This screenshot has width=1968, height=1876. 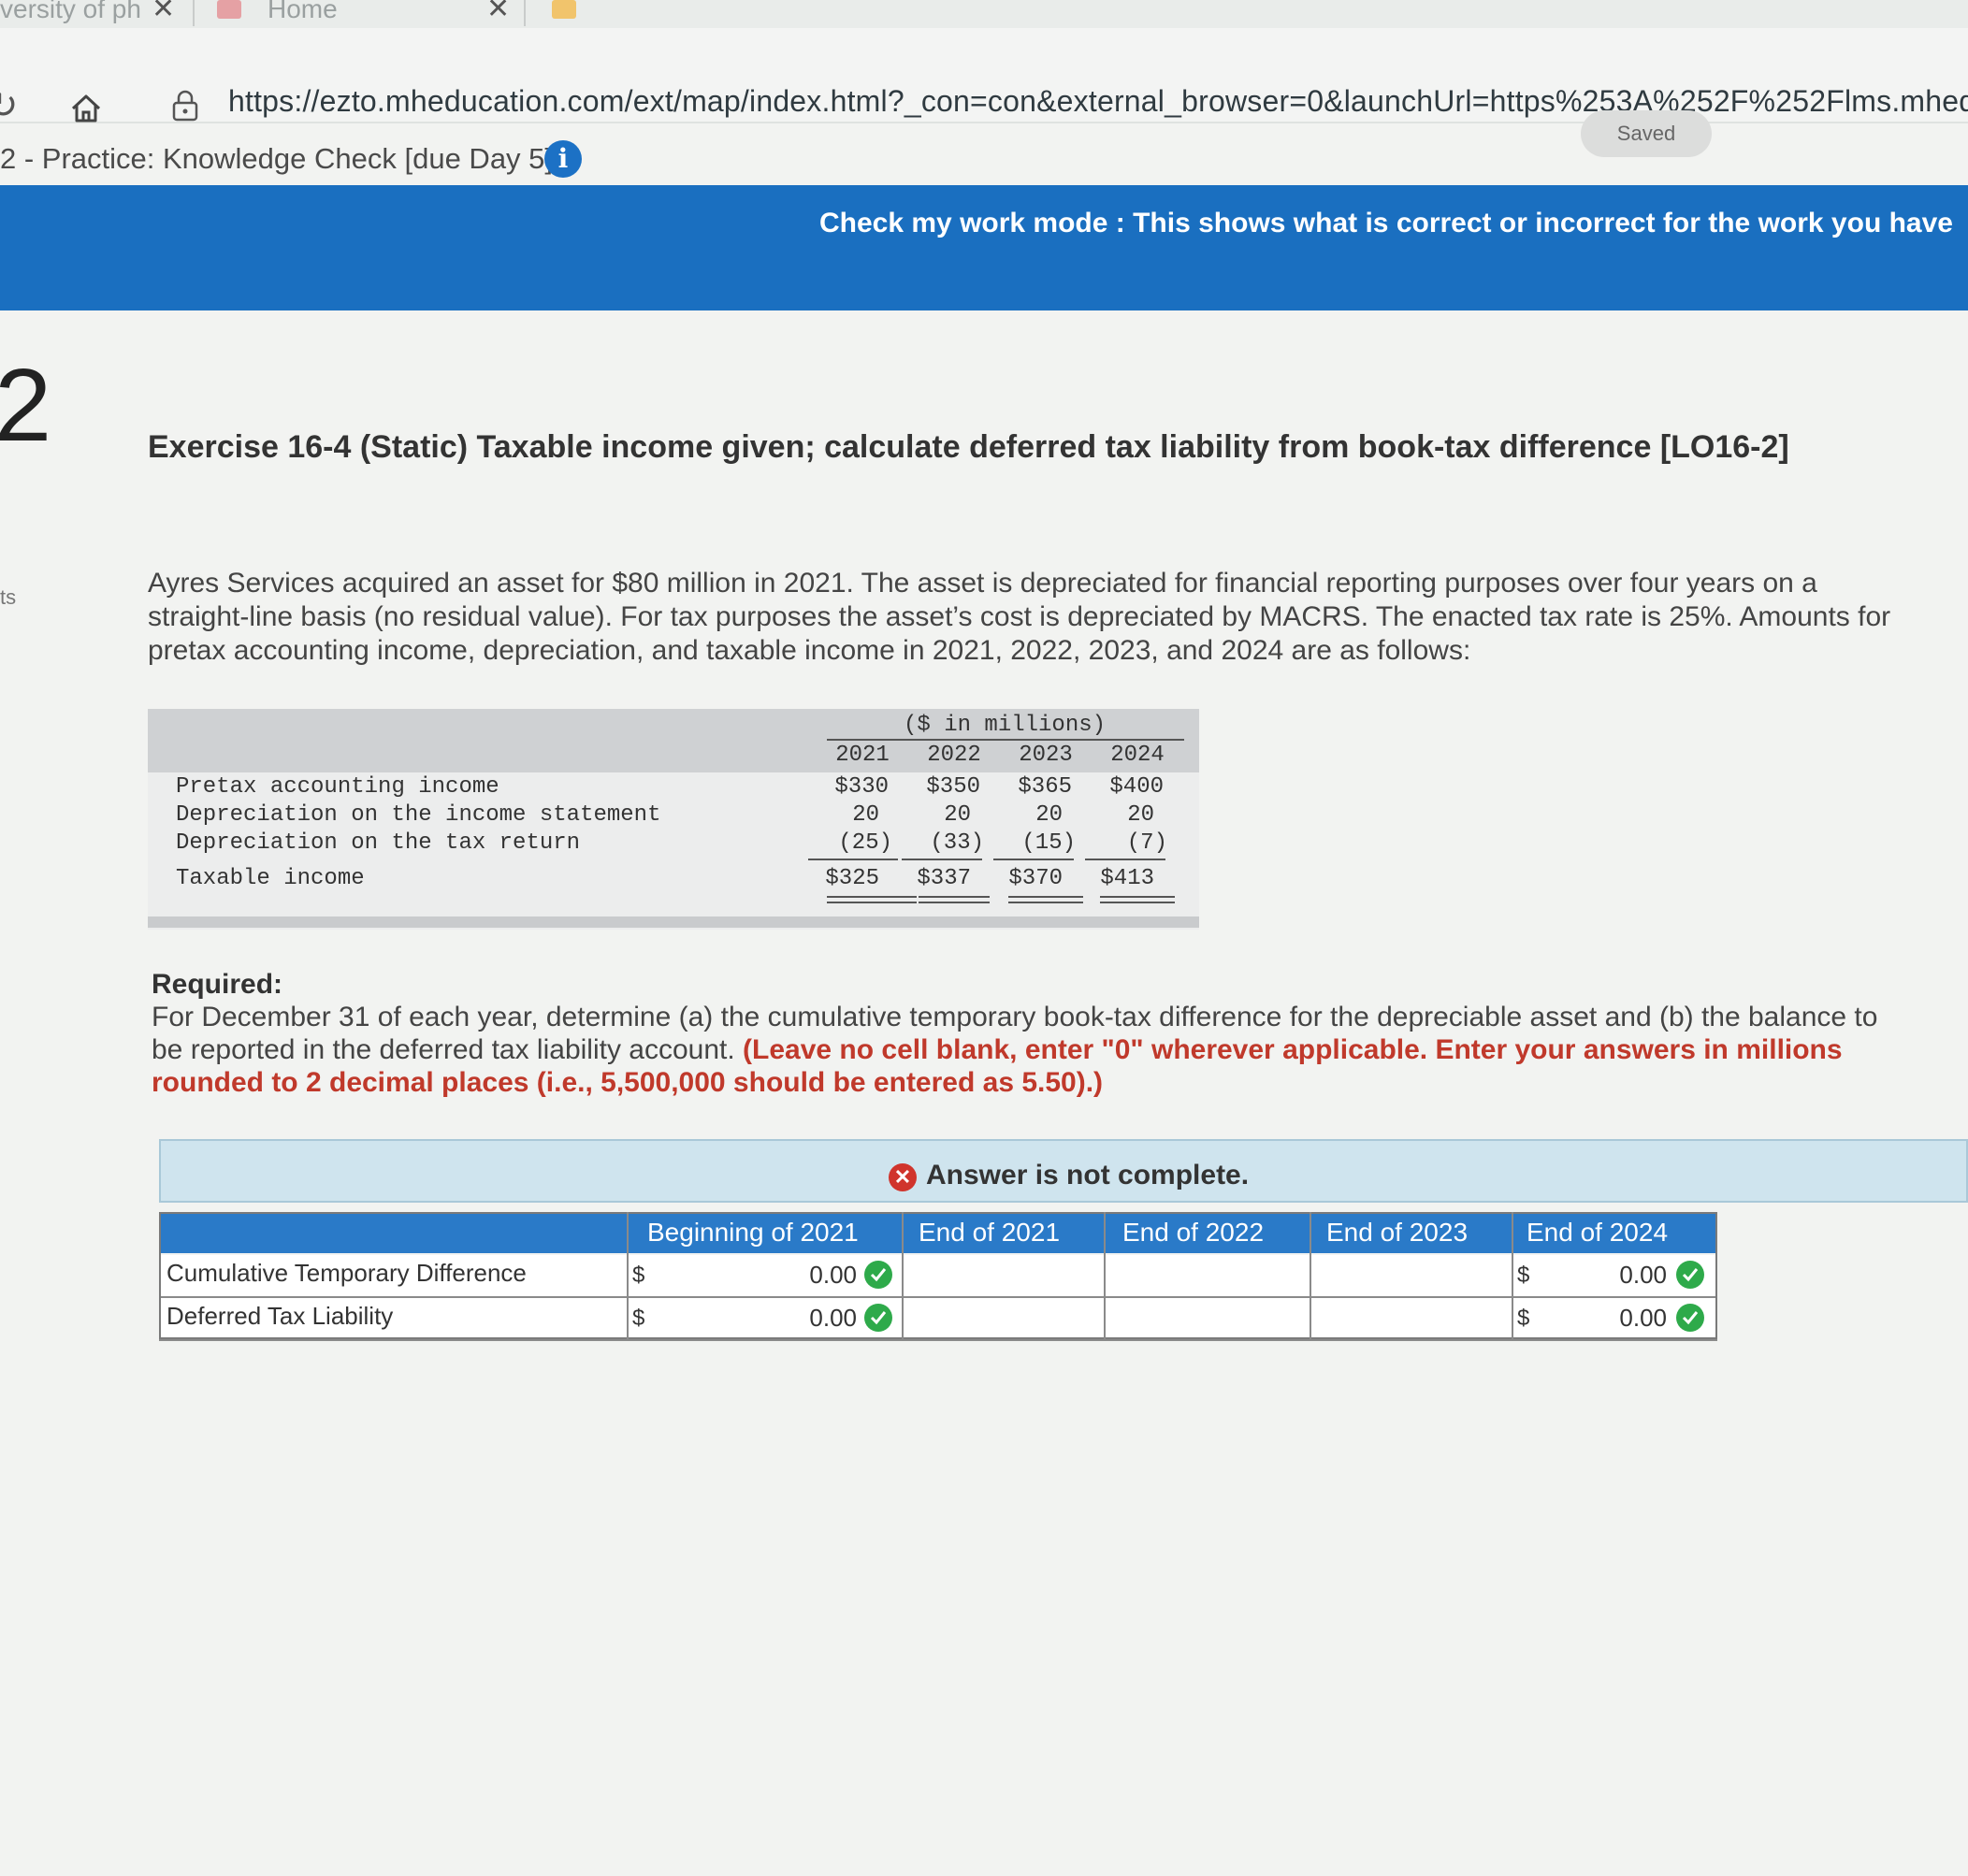 What do you see at coordinates (1046, 756) in the screenshot?
I see `year-header: 2023` at bounding box center [1046, 756].